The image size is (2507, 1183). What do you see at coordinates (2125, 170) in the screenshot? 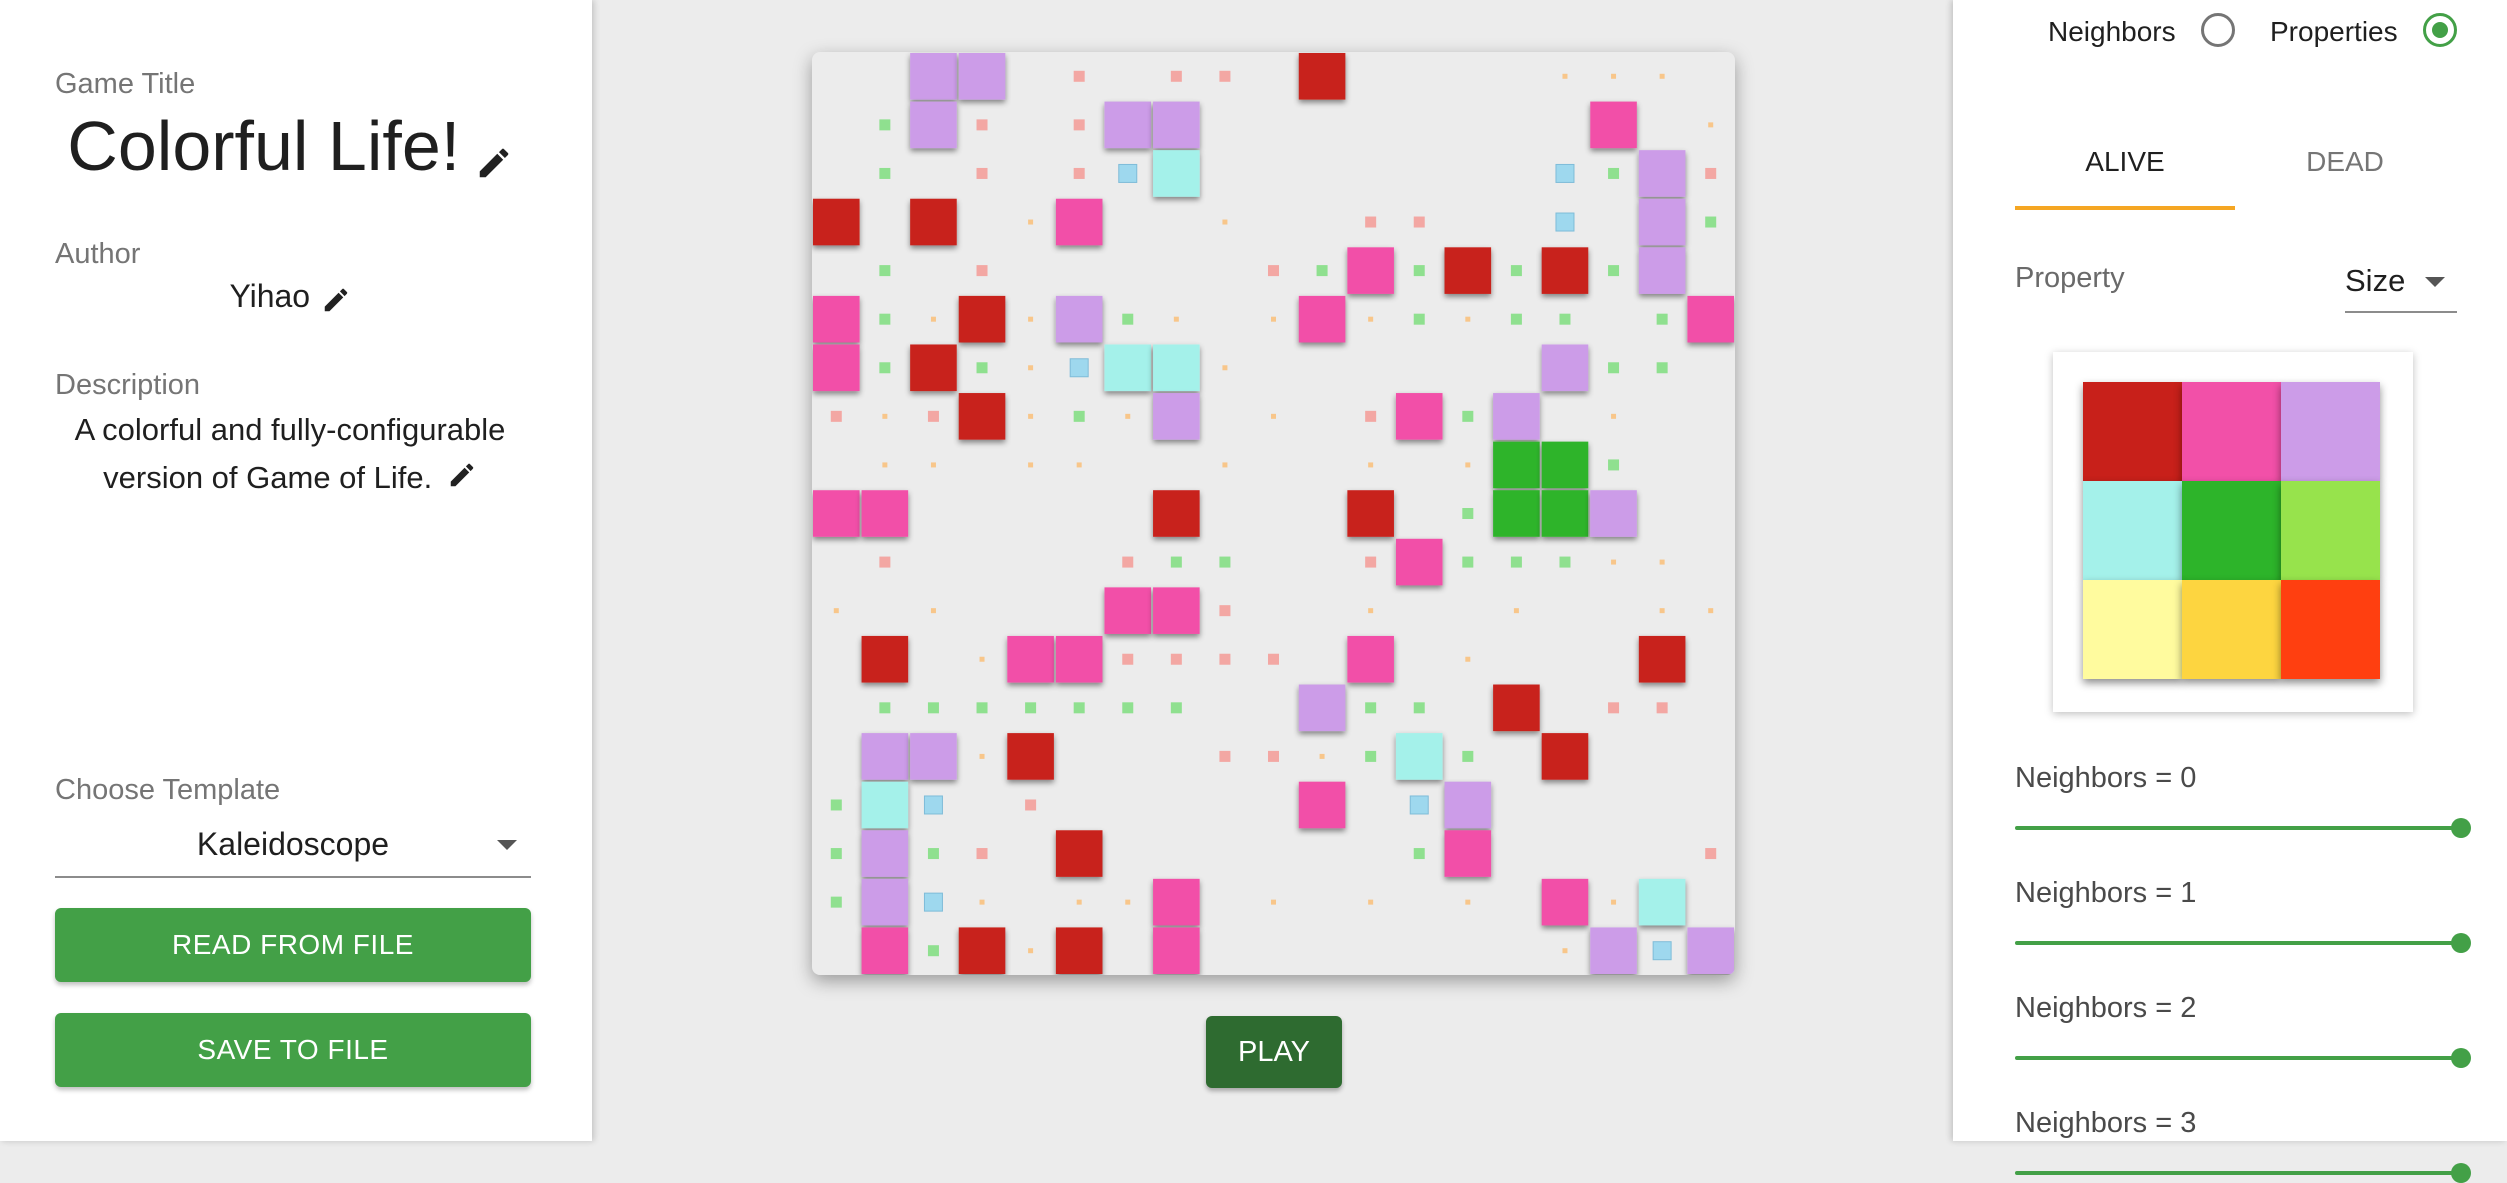
I see `tab-alive: ALIVE` at bounding box center [2125, 170].